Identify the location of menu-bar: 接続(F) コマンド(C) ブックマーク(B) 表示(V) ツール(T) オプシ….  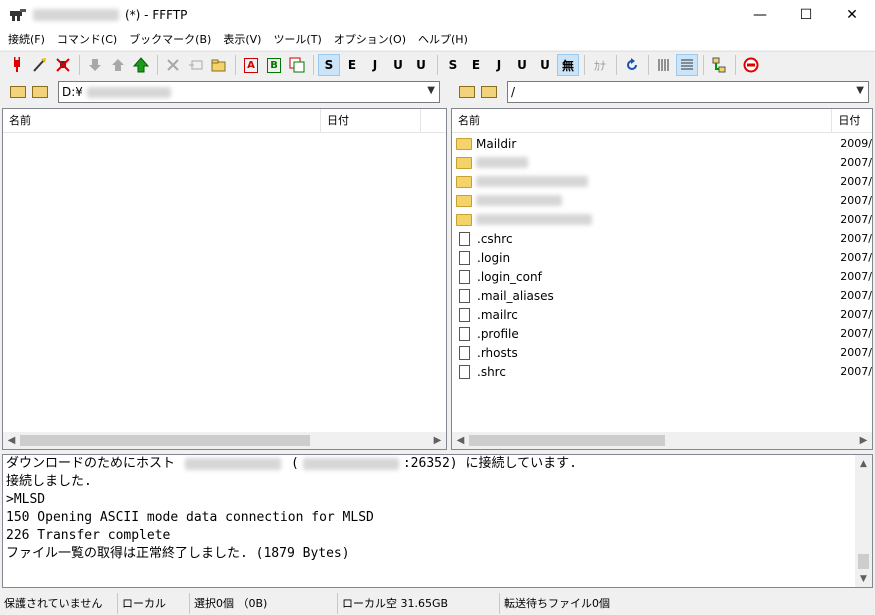
(437, 40).